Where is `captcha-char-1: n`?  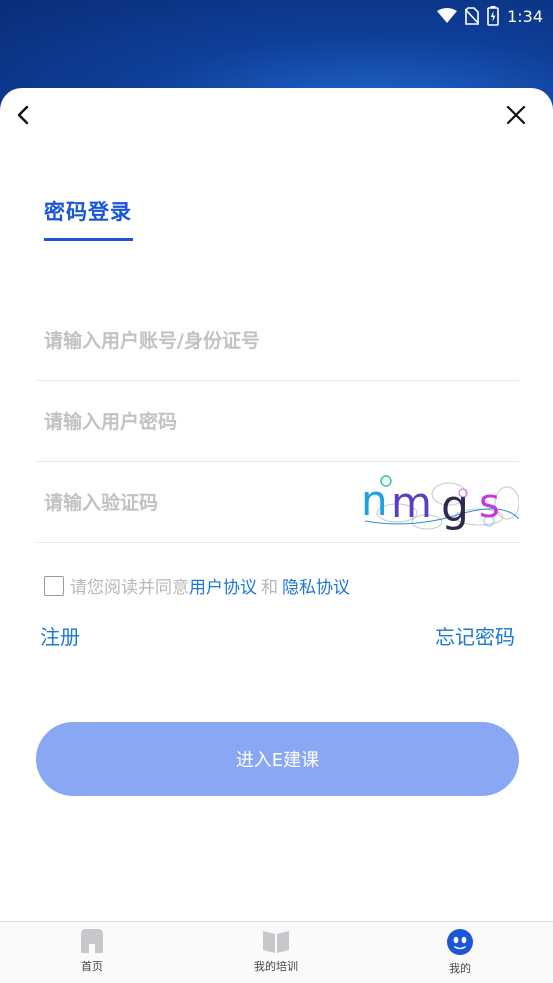 captcha-char-1: n is located at coordinates (374, 500).